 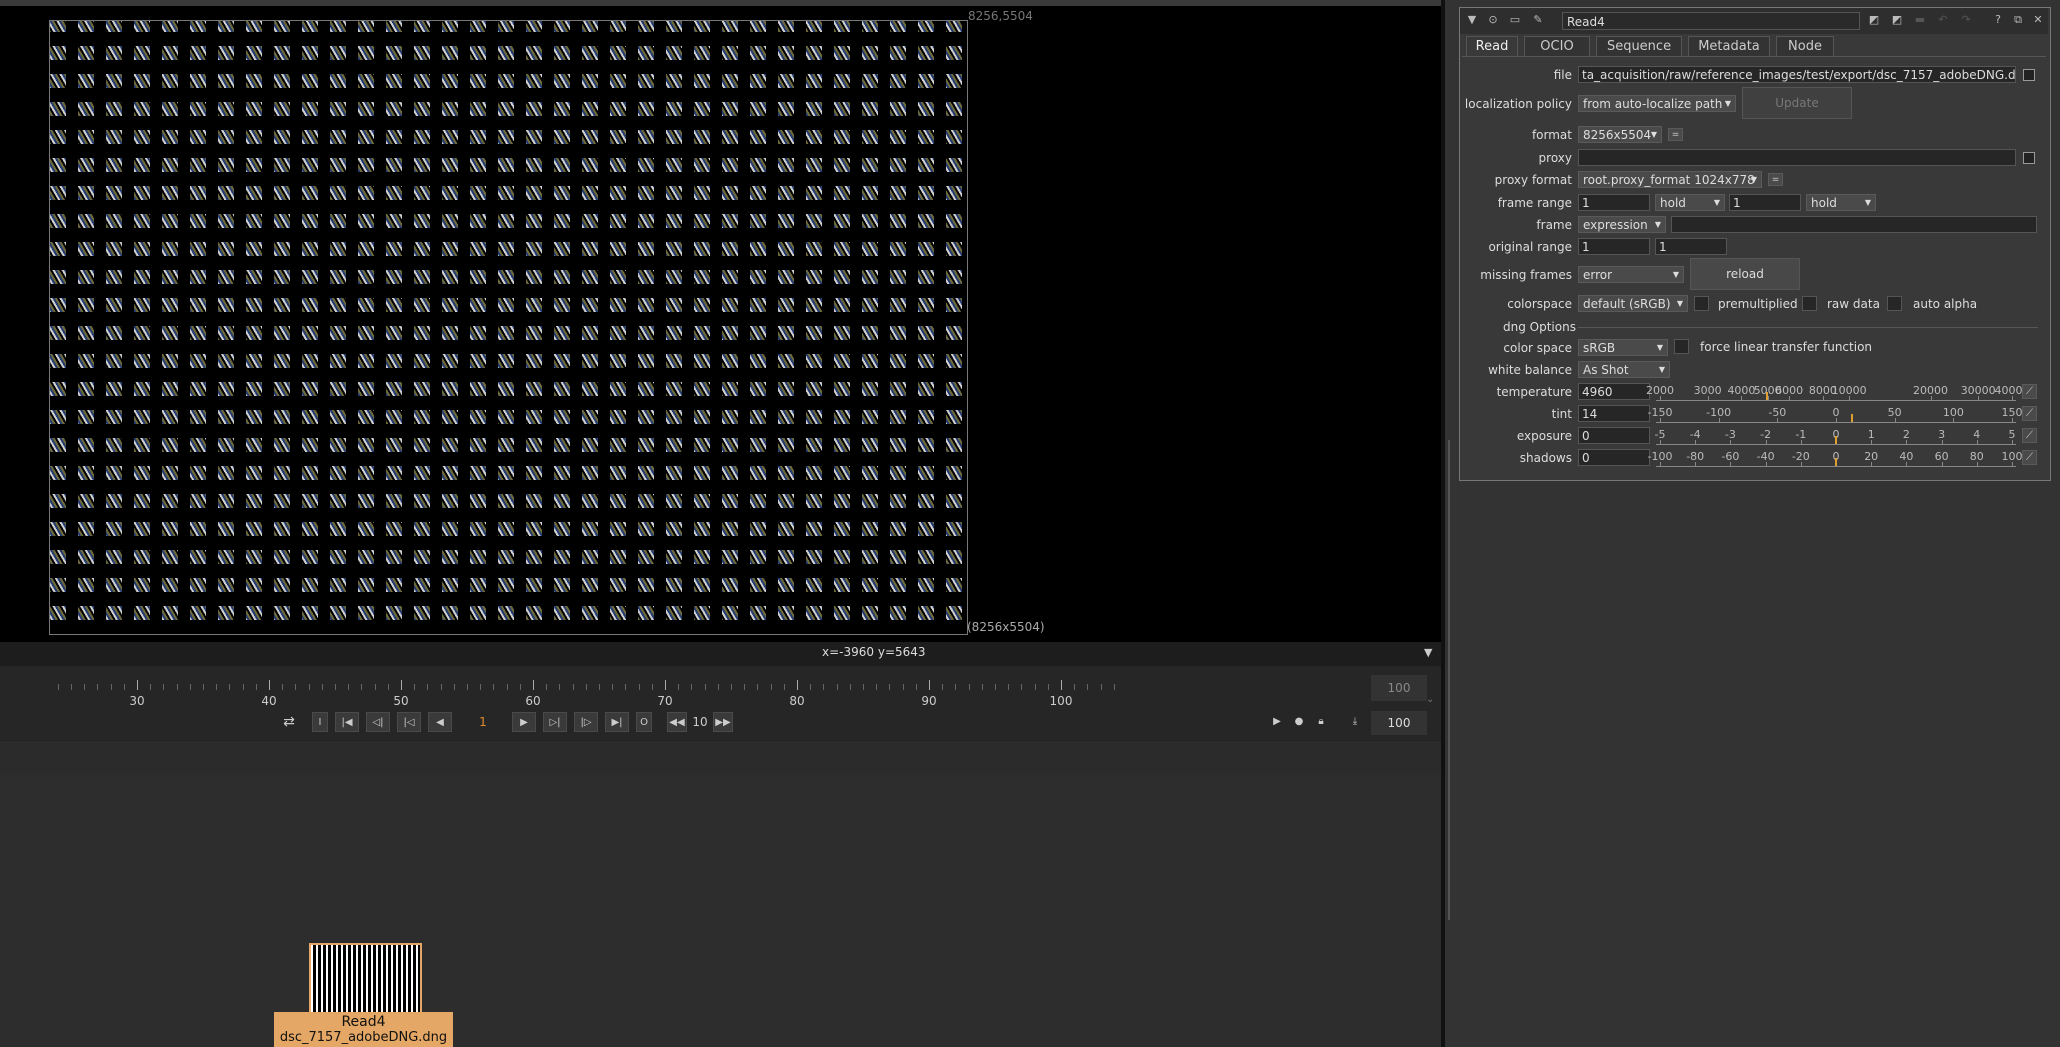 I want to click on revert-icon: ▬, so click(x=1920, y=20).